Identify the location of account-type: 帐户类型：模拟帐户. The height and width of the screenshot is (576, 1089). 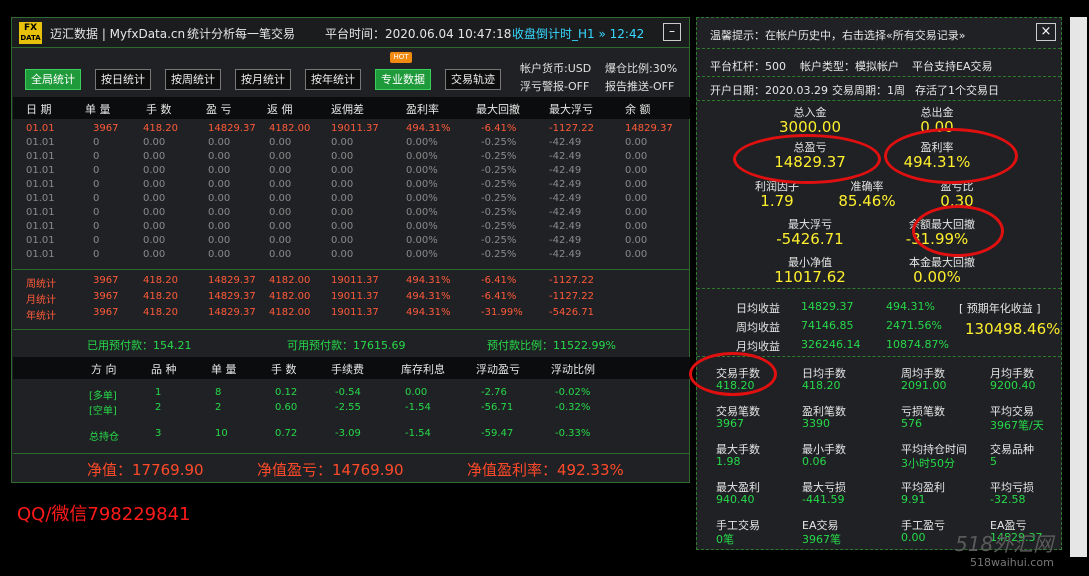
(849, 66).